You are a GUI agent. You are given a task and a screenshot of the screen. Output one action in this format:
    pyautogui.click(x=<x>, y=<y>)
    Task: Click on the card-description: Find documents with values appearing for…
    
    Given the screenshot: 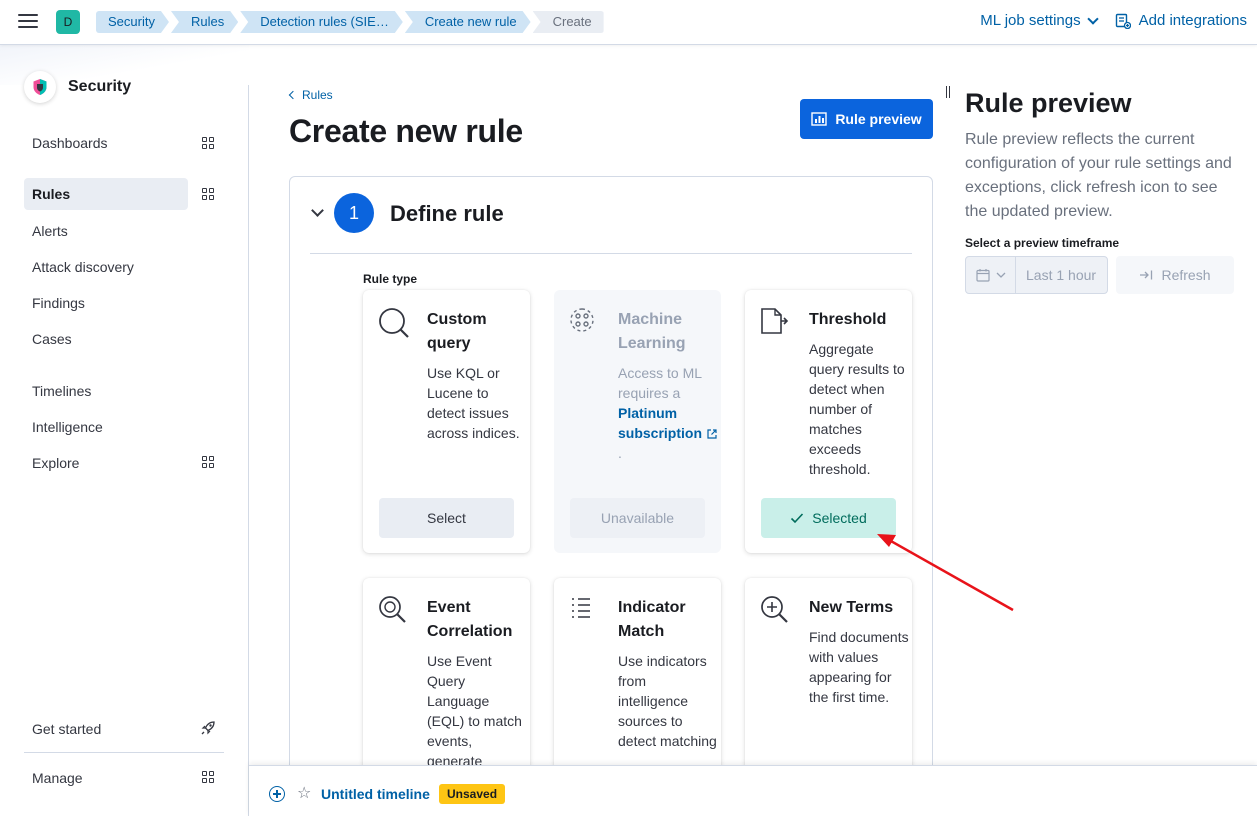 What is the action you would take?
    pyautogui.click(x=859, y=667)
    